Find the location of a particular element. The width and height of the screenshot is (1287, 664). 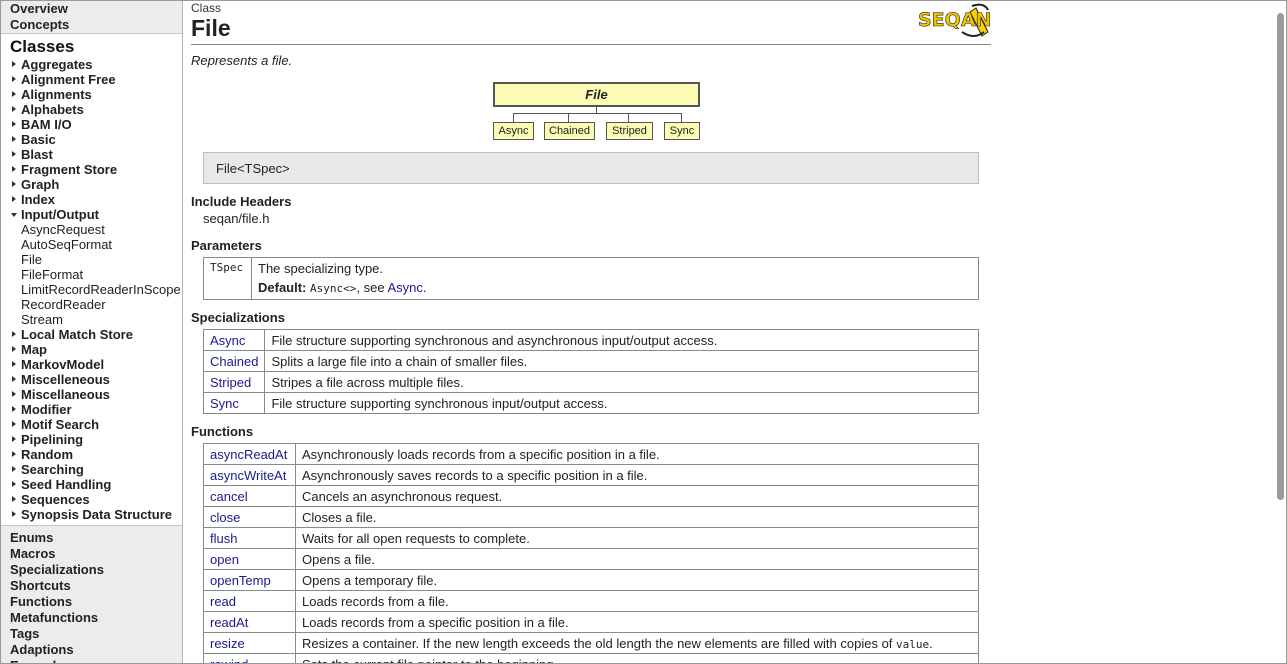

sidebar-category-seed-handling: Seed Handling is located at coordinates (91, 484).